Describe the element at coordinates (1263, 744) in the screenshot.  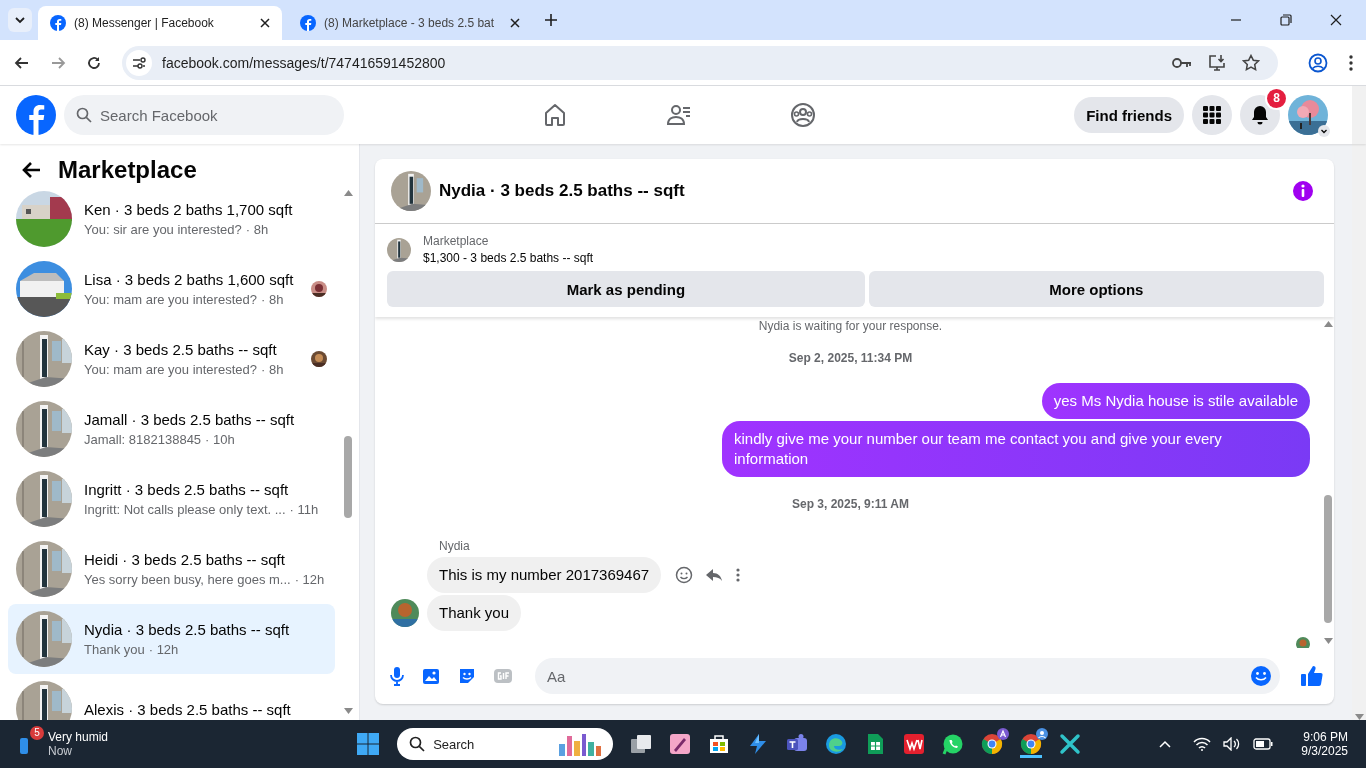
I see `battery-icon` at that location.